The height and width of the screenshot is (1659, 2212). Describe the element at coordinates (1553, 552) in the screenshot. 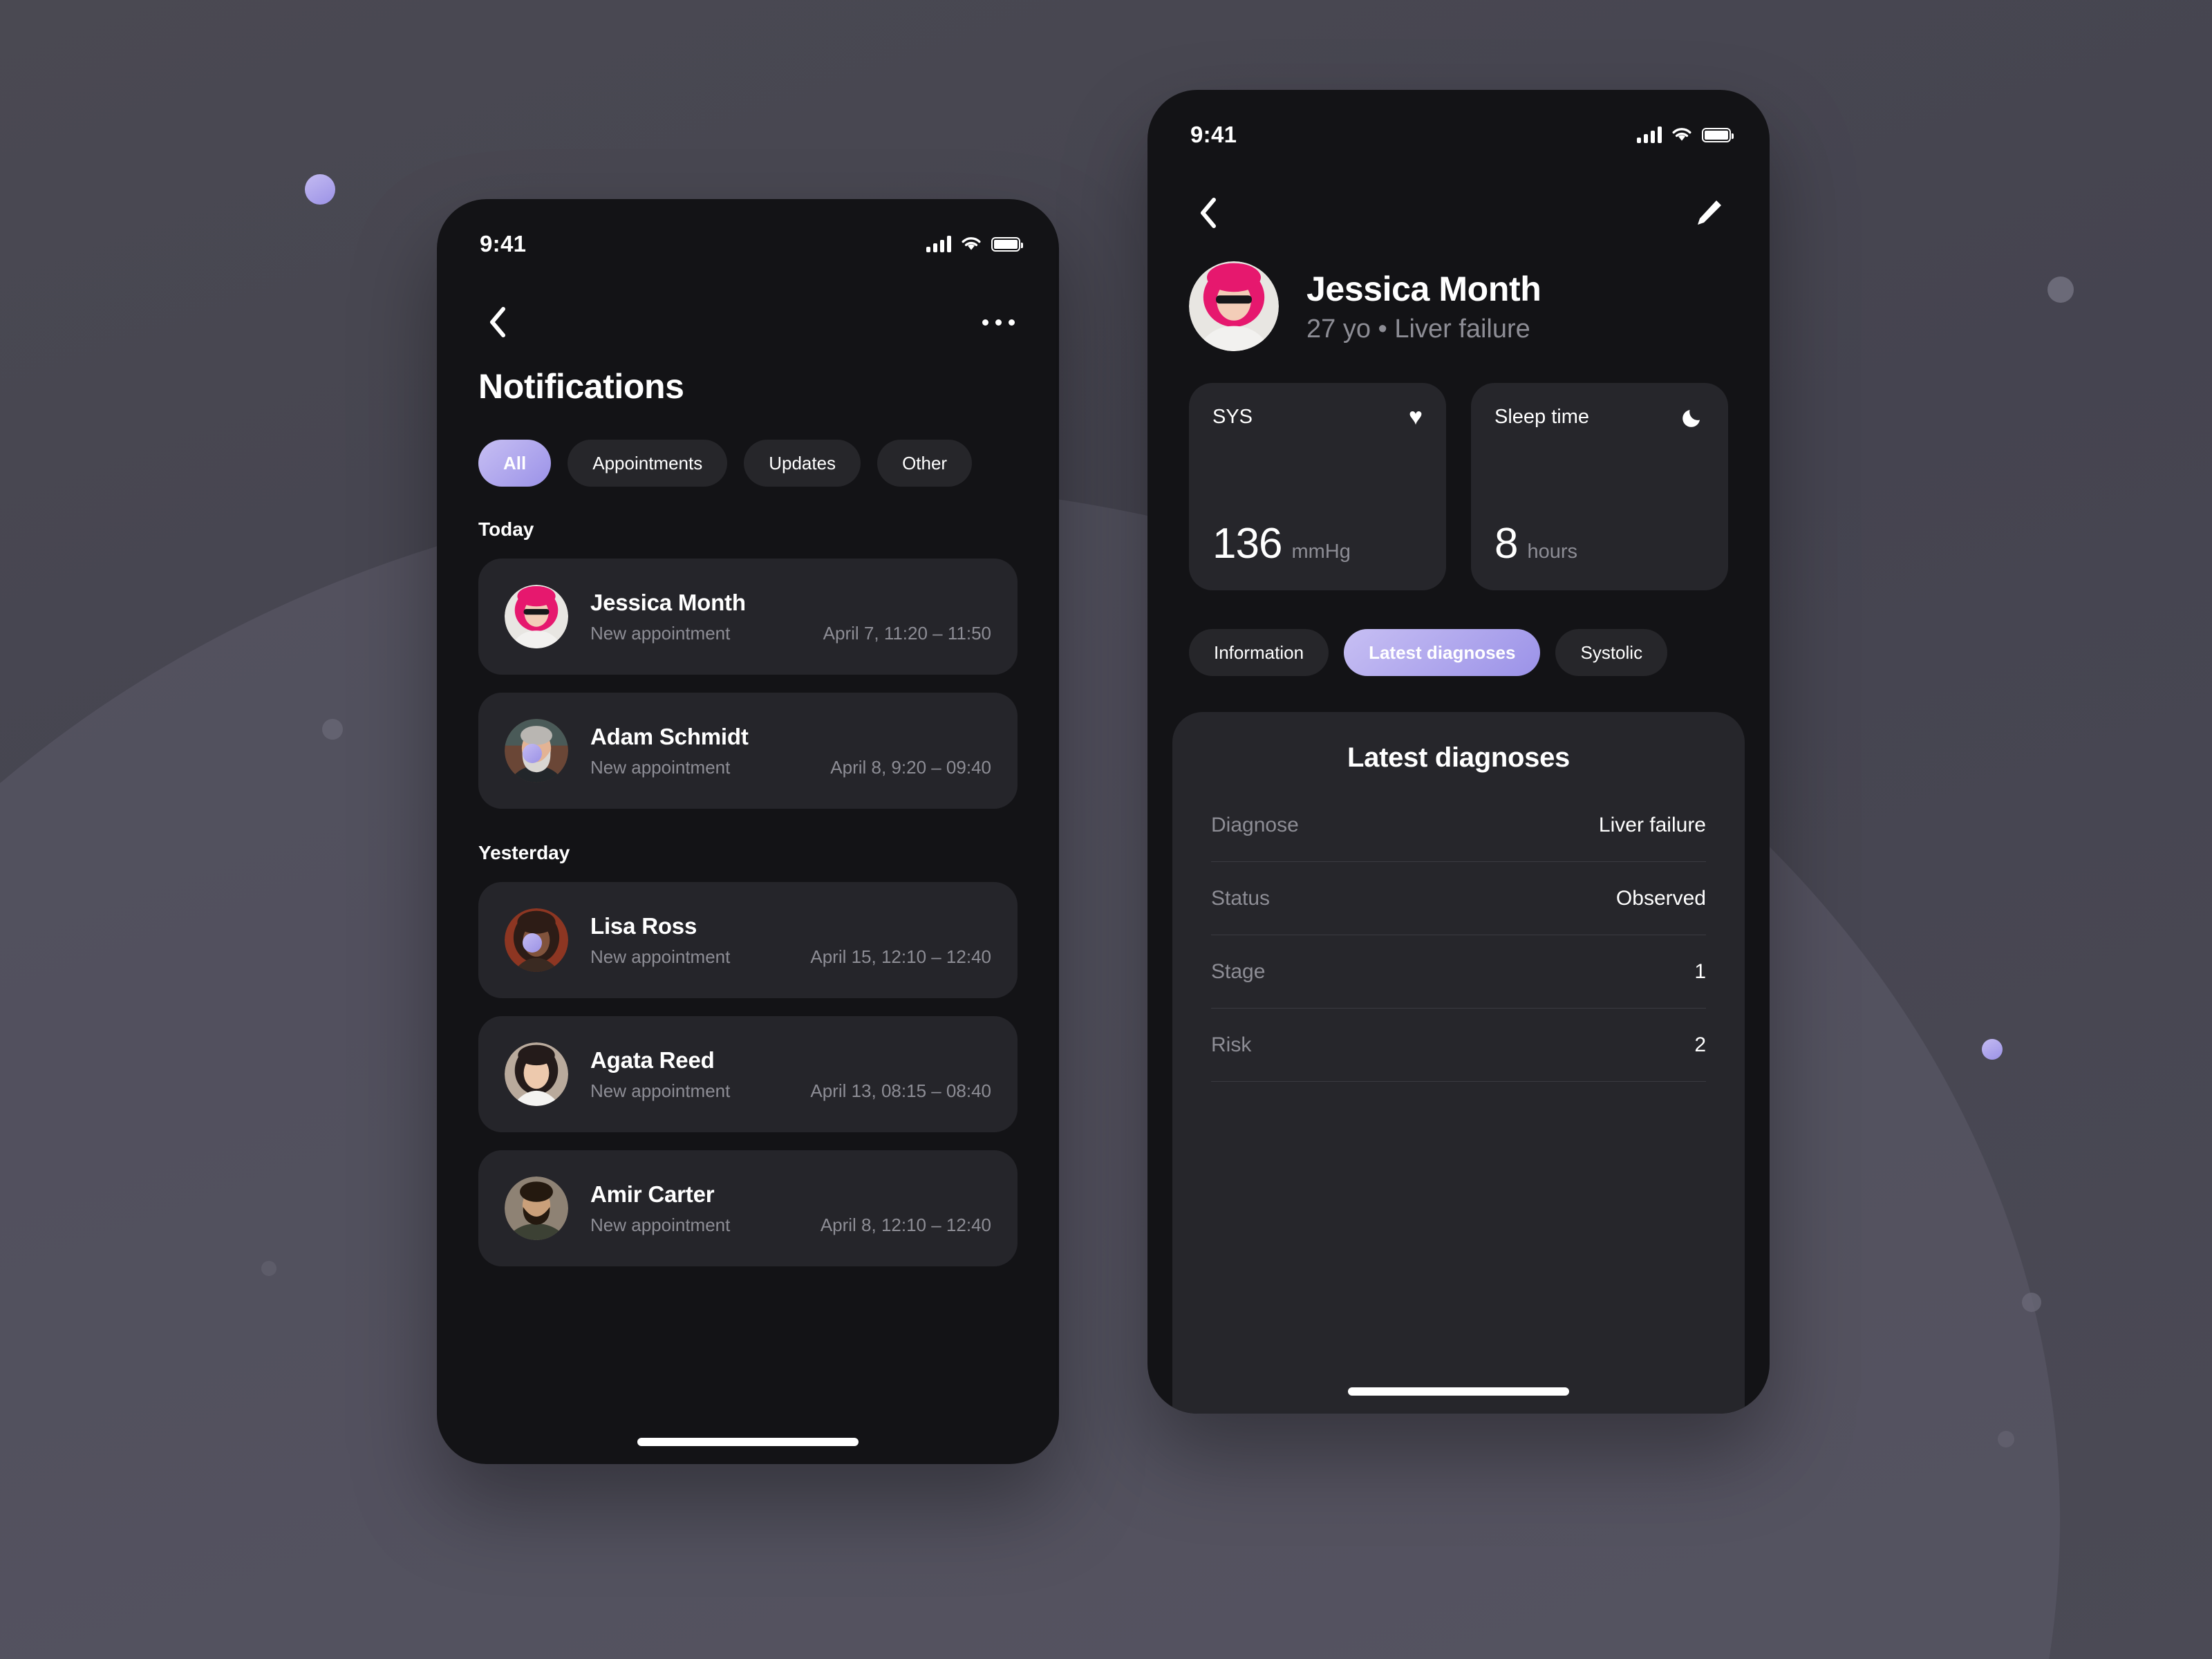

I see `vital-unit: hours` at that location.